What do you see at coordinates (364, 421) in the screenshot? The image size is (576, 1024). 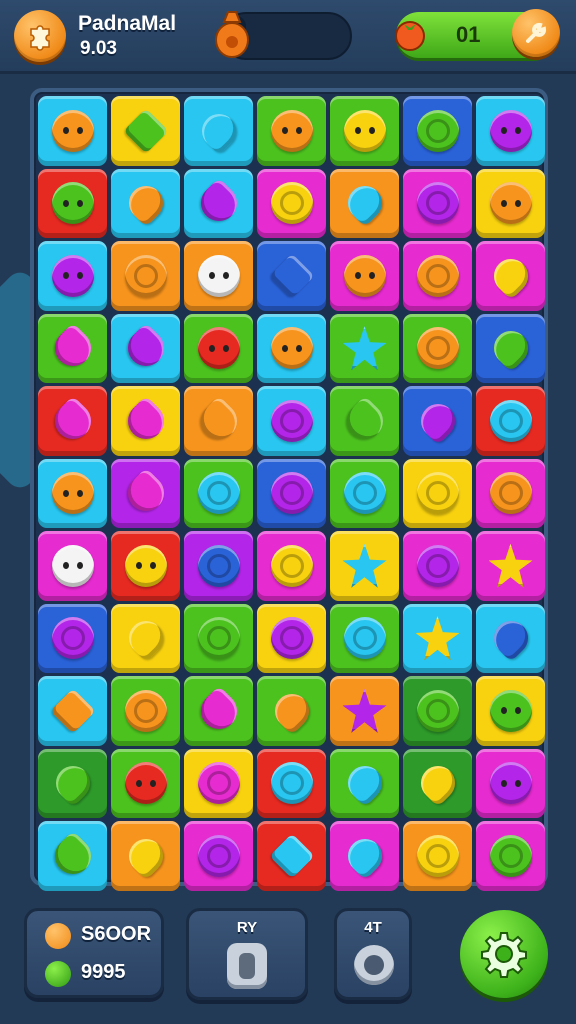 I see `tile-r4-c4` at bounding box center [364, 421].